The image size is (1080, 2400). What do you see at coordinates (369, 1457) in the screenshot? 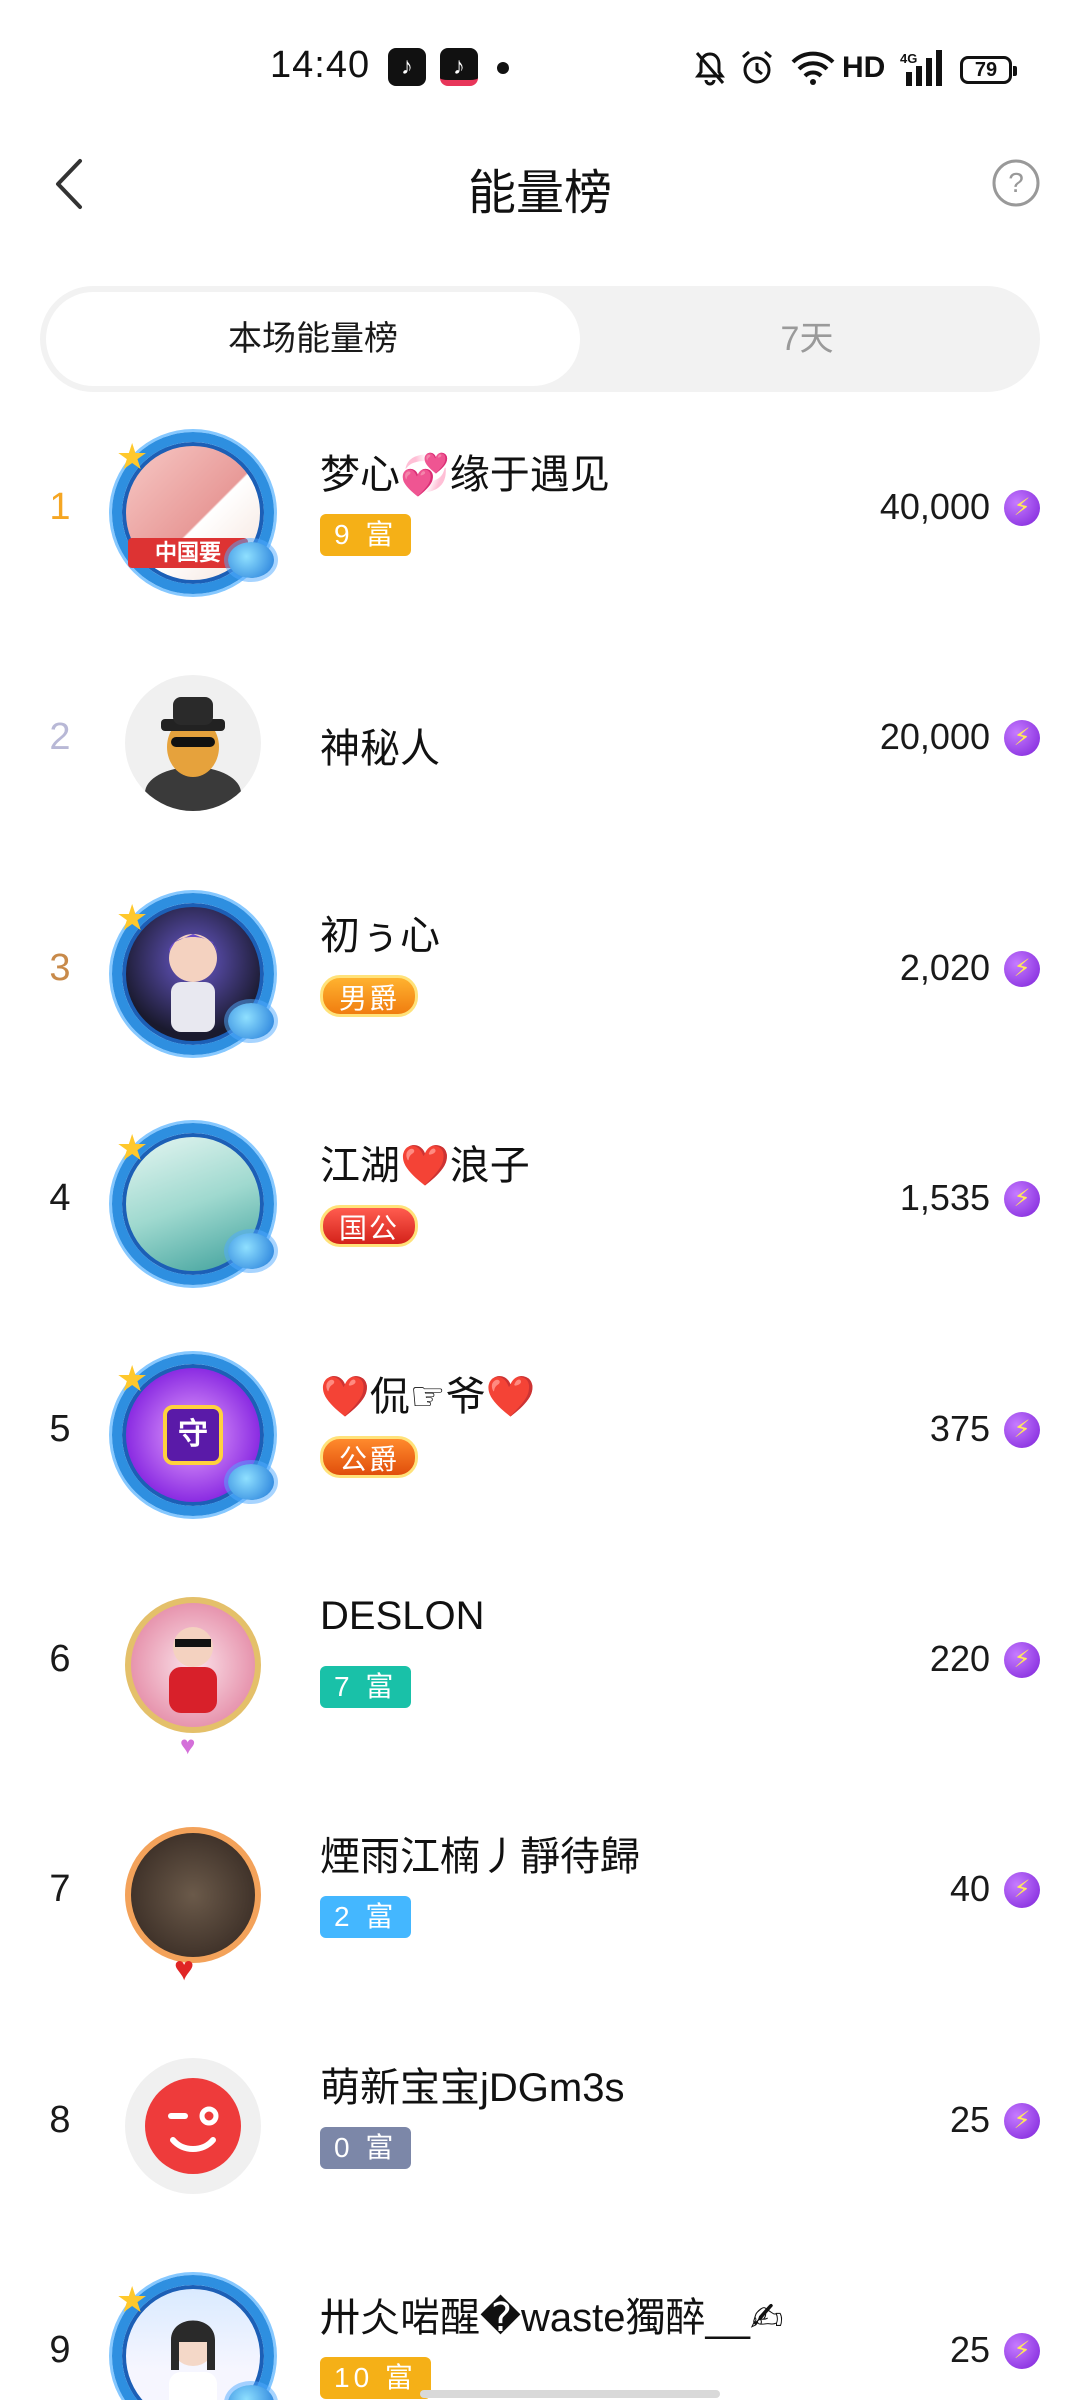
I see `rank-title-badge: 公爵` at bounding box center [369, 1457].